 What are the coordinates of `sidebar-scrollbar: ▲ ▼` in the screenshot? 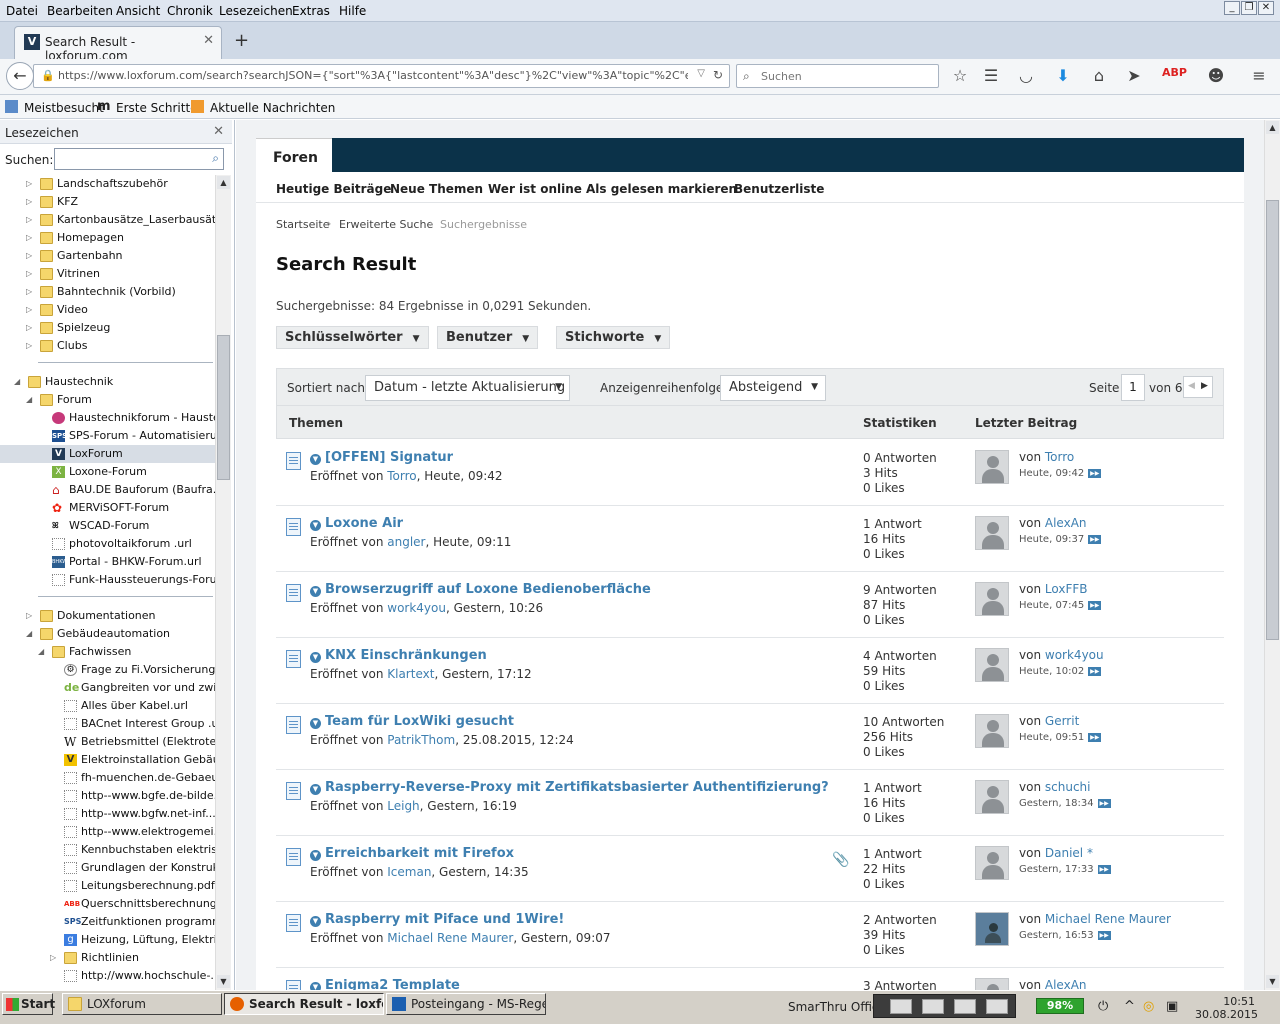 It's located at (223, 582).